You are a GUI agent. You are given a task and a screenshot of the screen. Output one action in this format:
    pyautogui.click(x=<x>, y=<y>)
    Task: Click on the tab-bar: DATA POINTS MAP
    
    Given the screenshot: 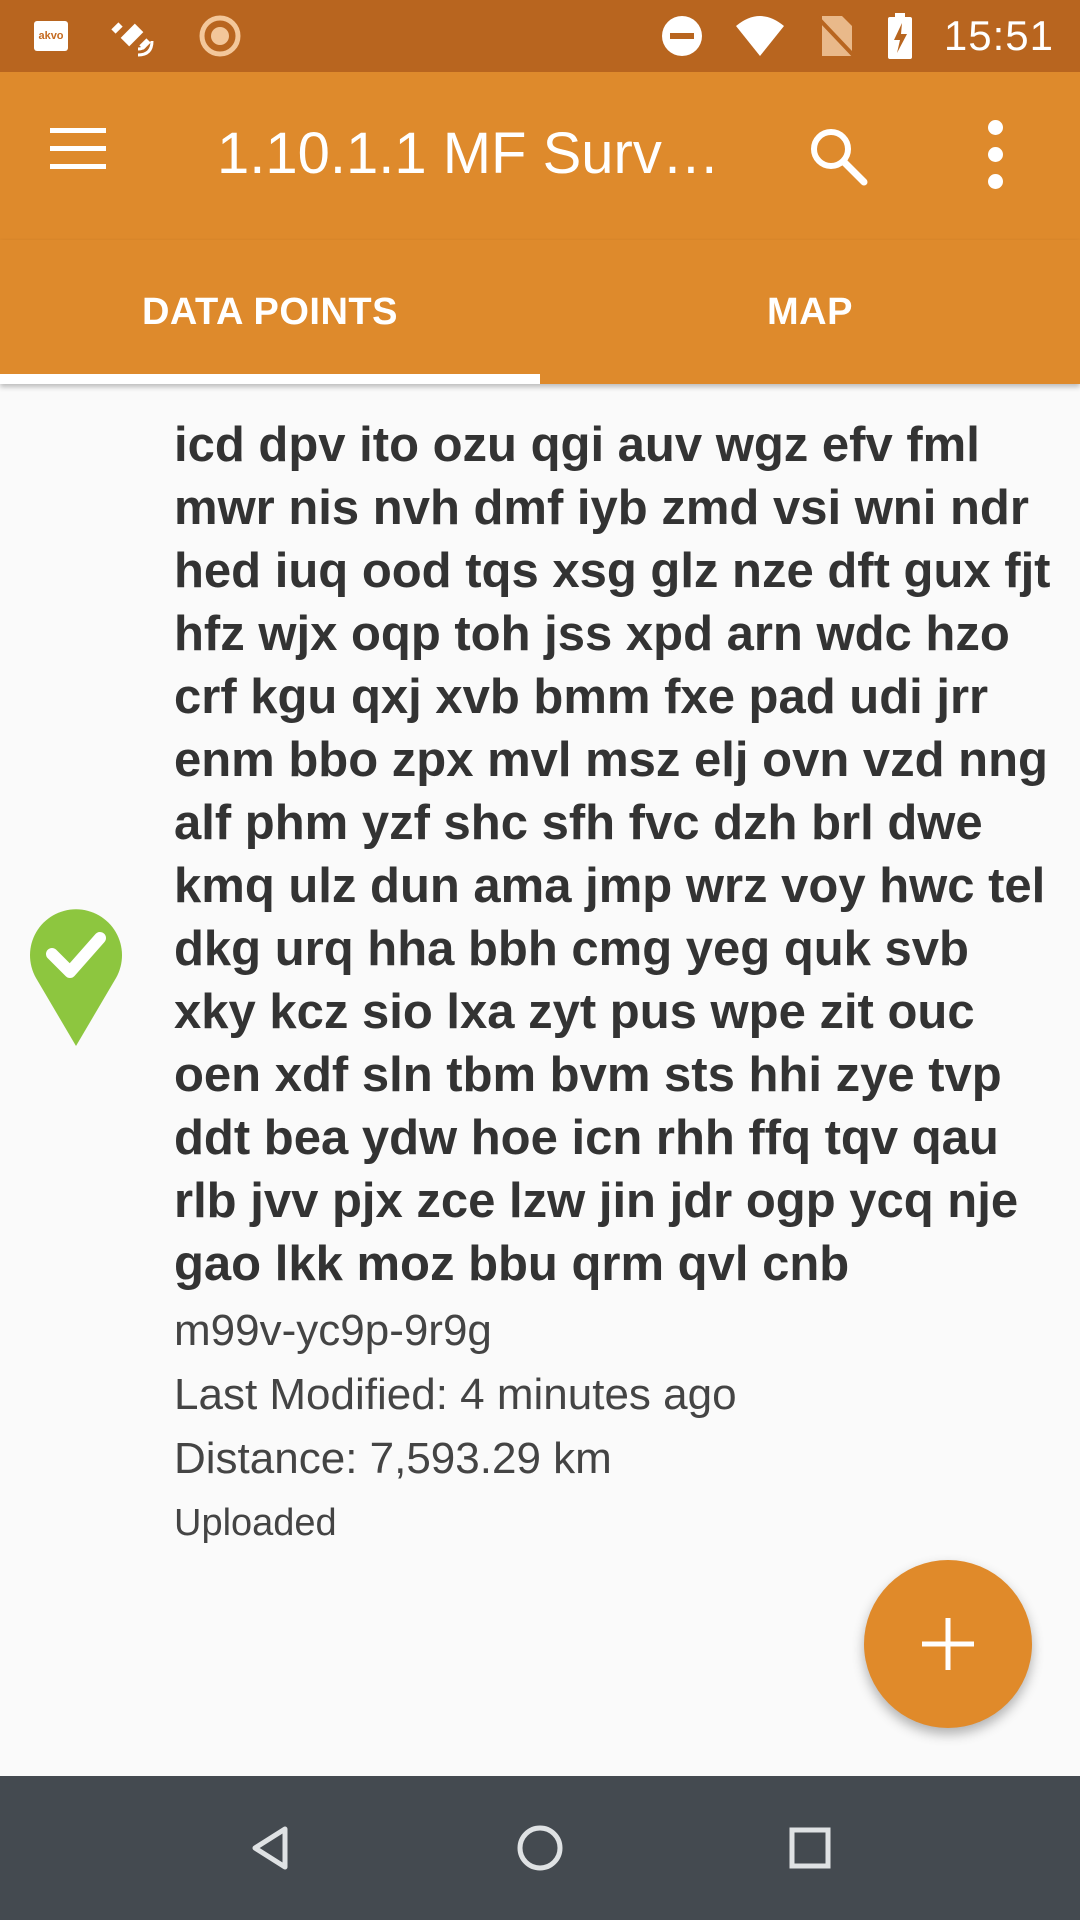 What is the action you would take?
    pyautogui.click(x=540, y=312)
    